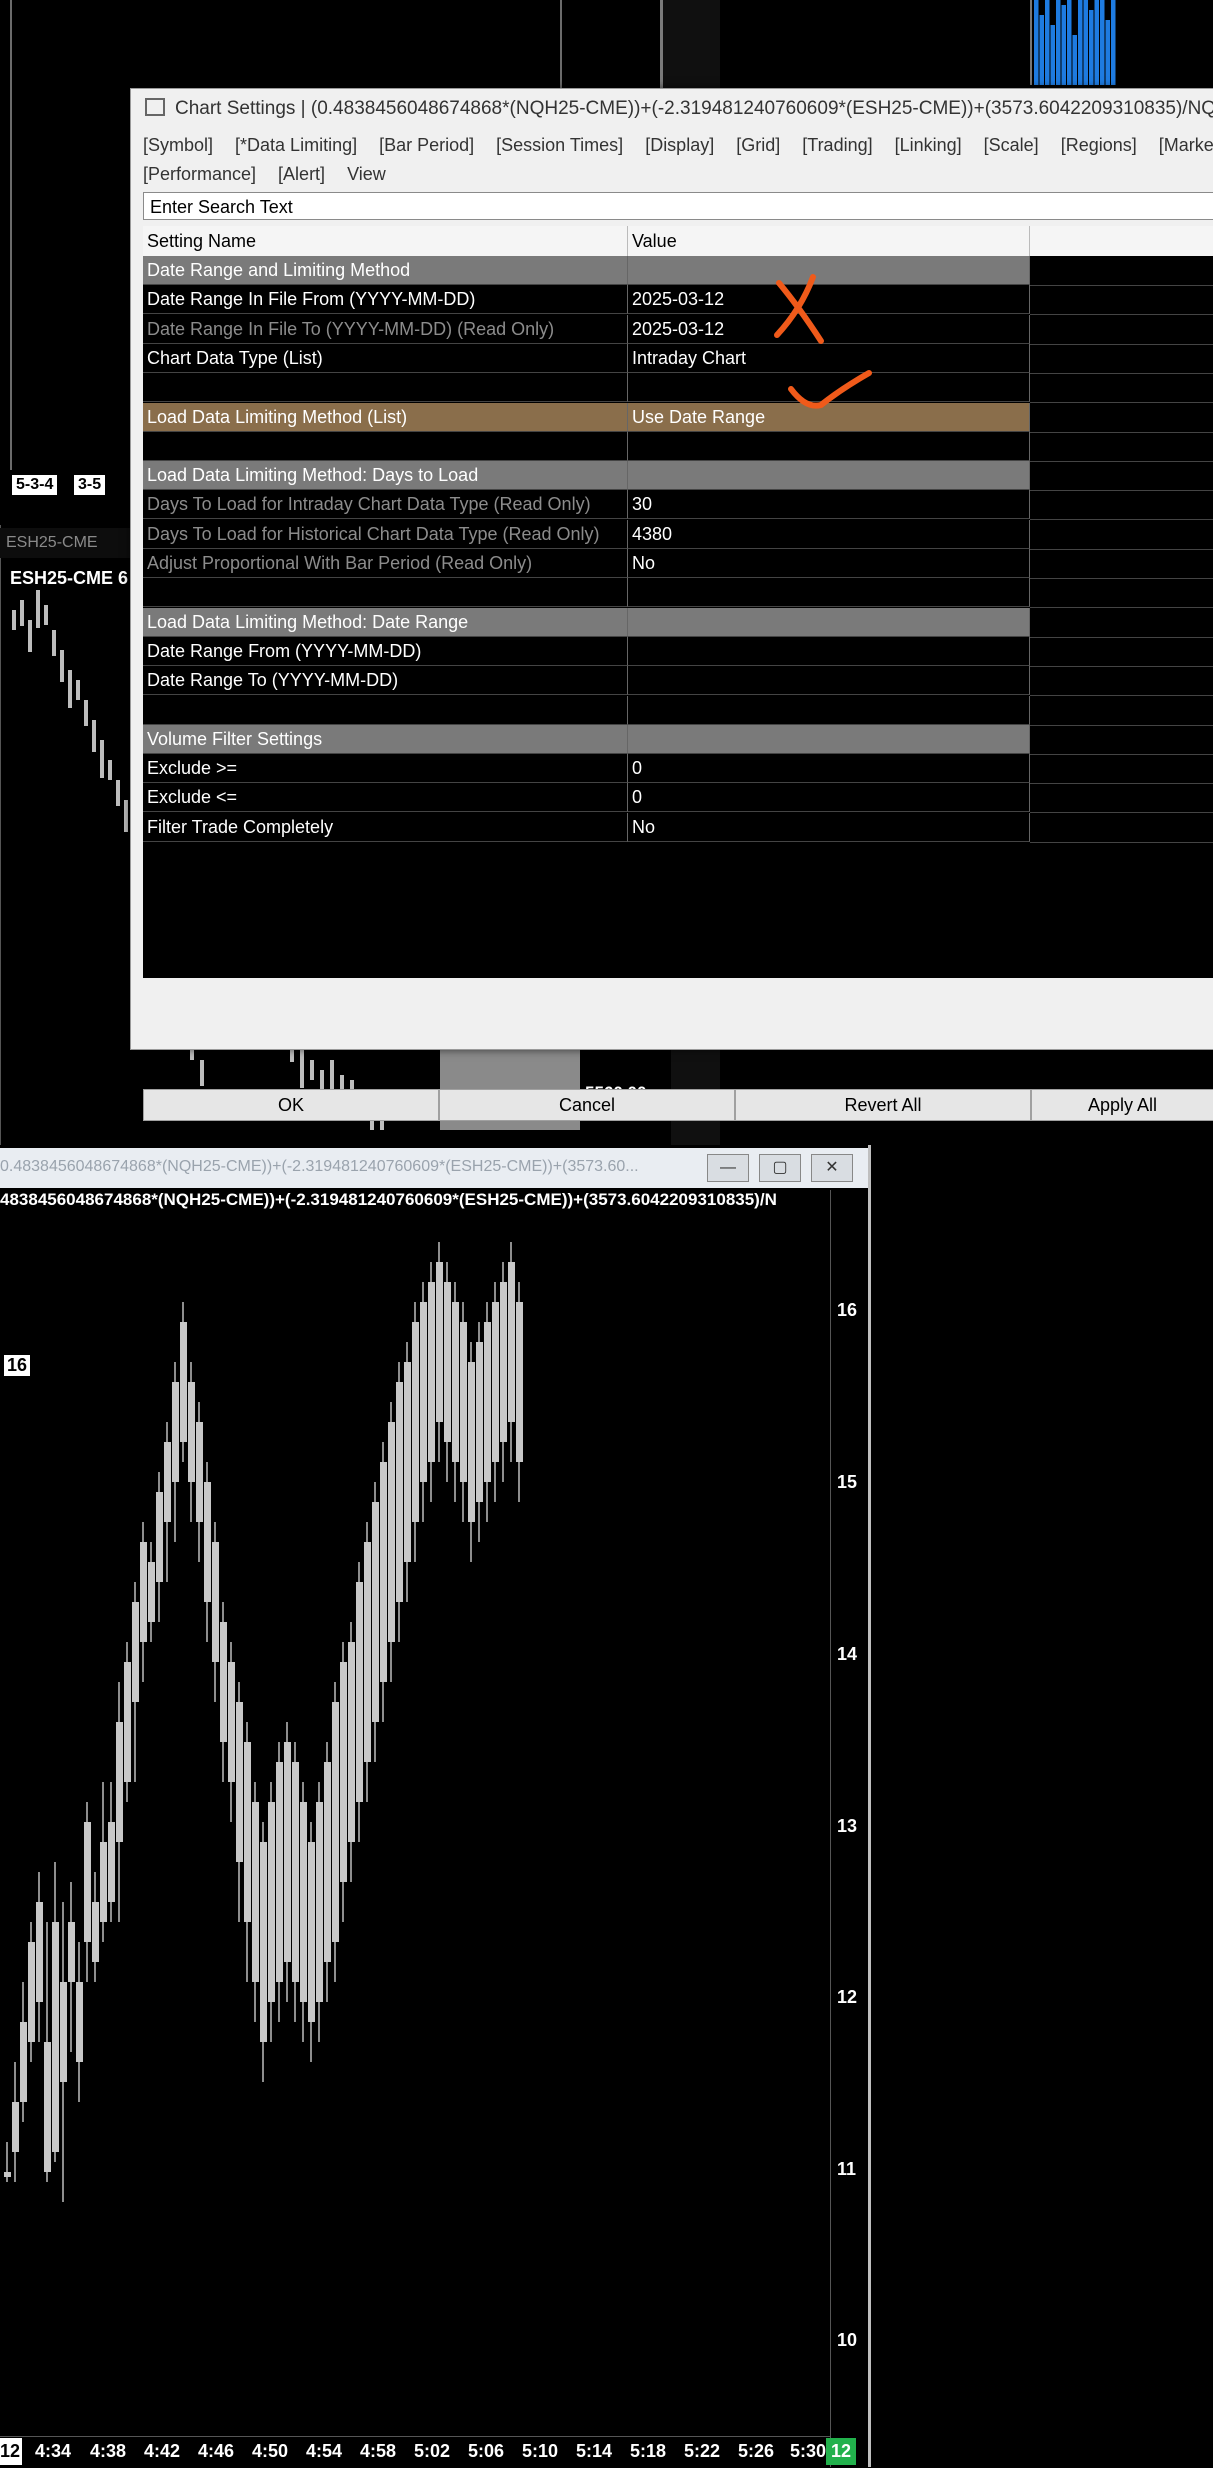 This screenshot has height=2468, width=1213. What do you see at coordinates (559, 145) in the screenshot?
I see `tab-session-times: [Session Times]` at bounding box center [559, 145].